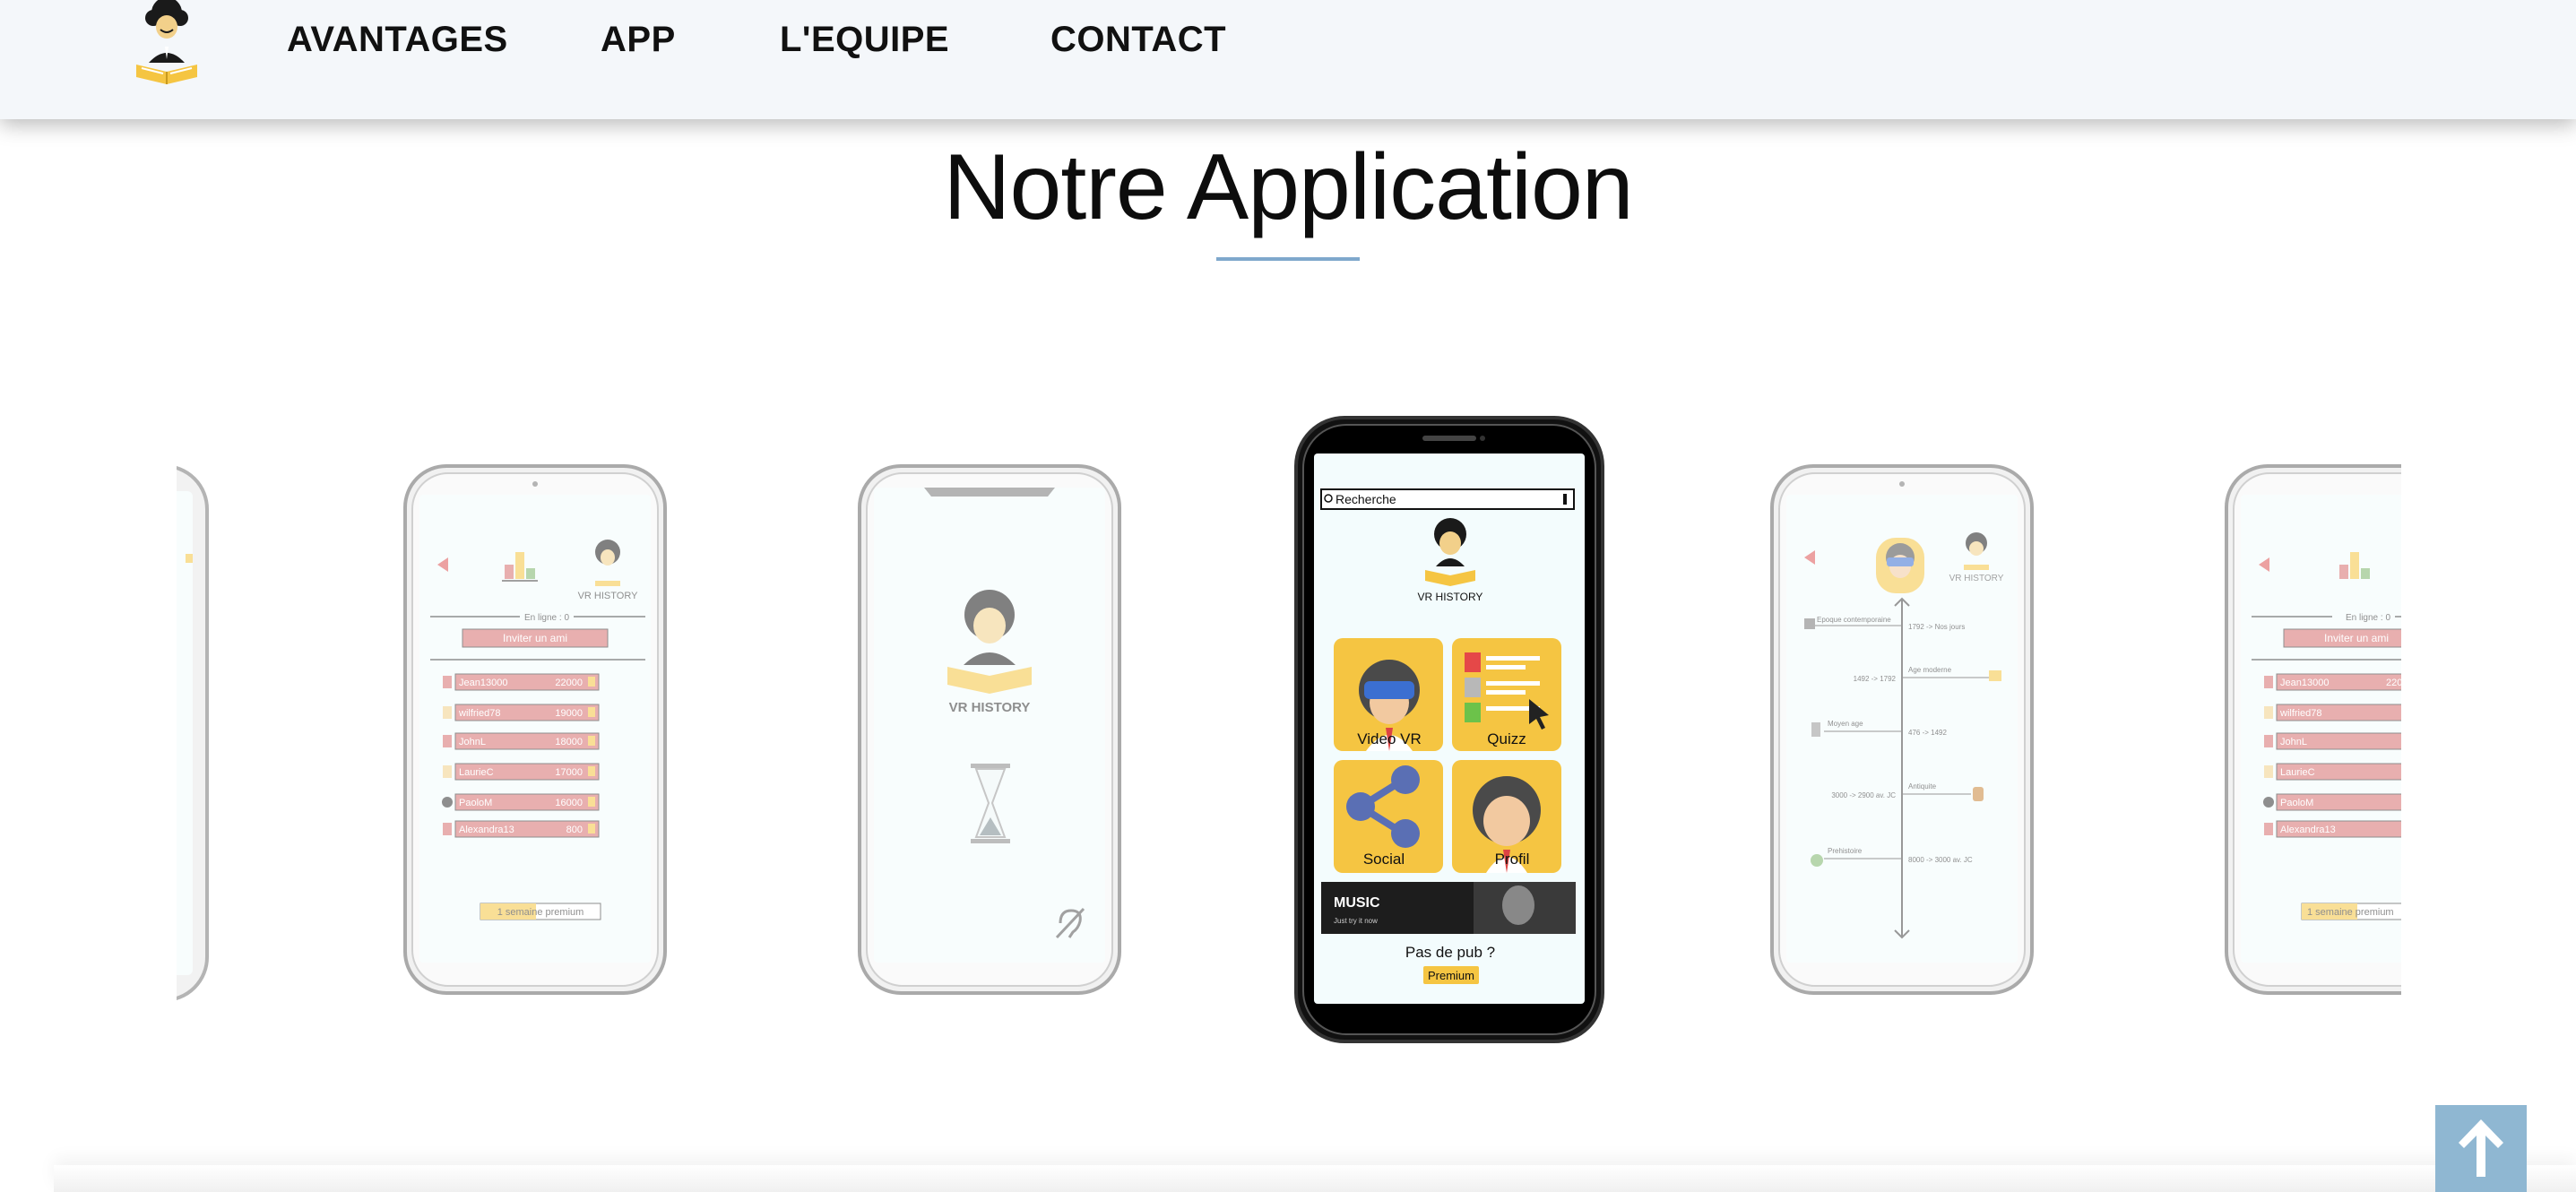 The width and height of the screenshot is (2576, 1192). I want to click on tile-social: Social, so click(1388, 816).